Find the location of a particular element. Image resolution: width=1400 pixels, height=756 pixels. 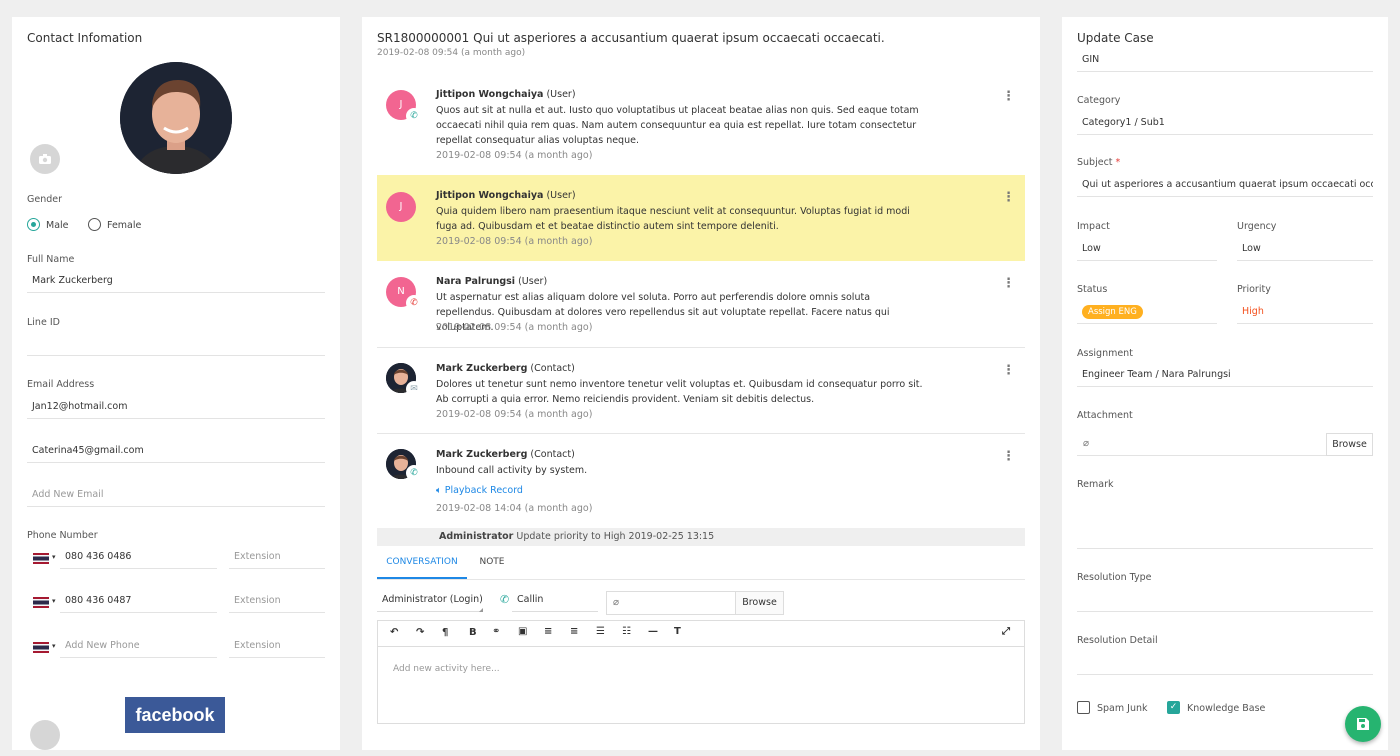

divider is located at coordinates (701, 579).